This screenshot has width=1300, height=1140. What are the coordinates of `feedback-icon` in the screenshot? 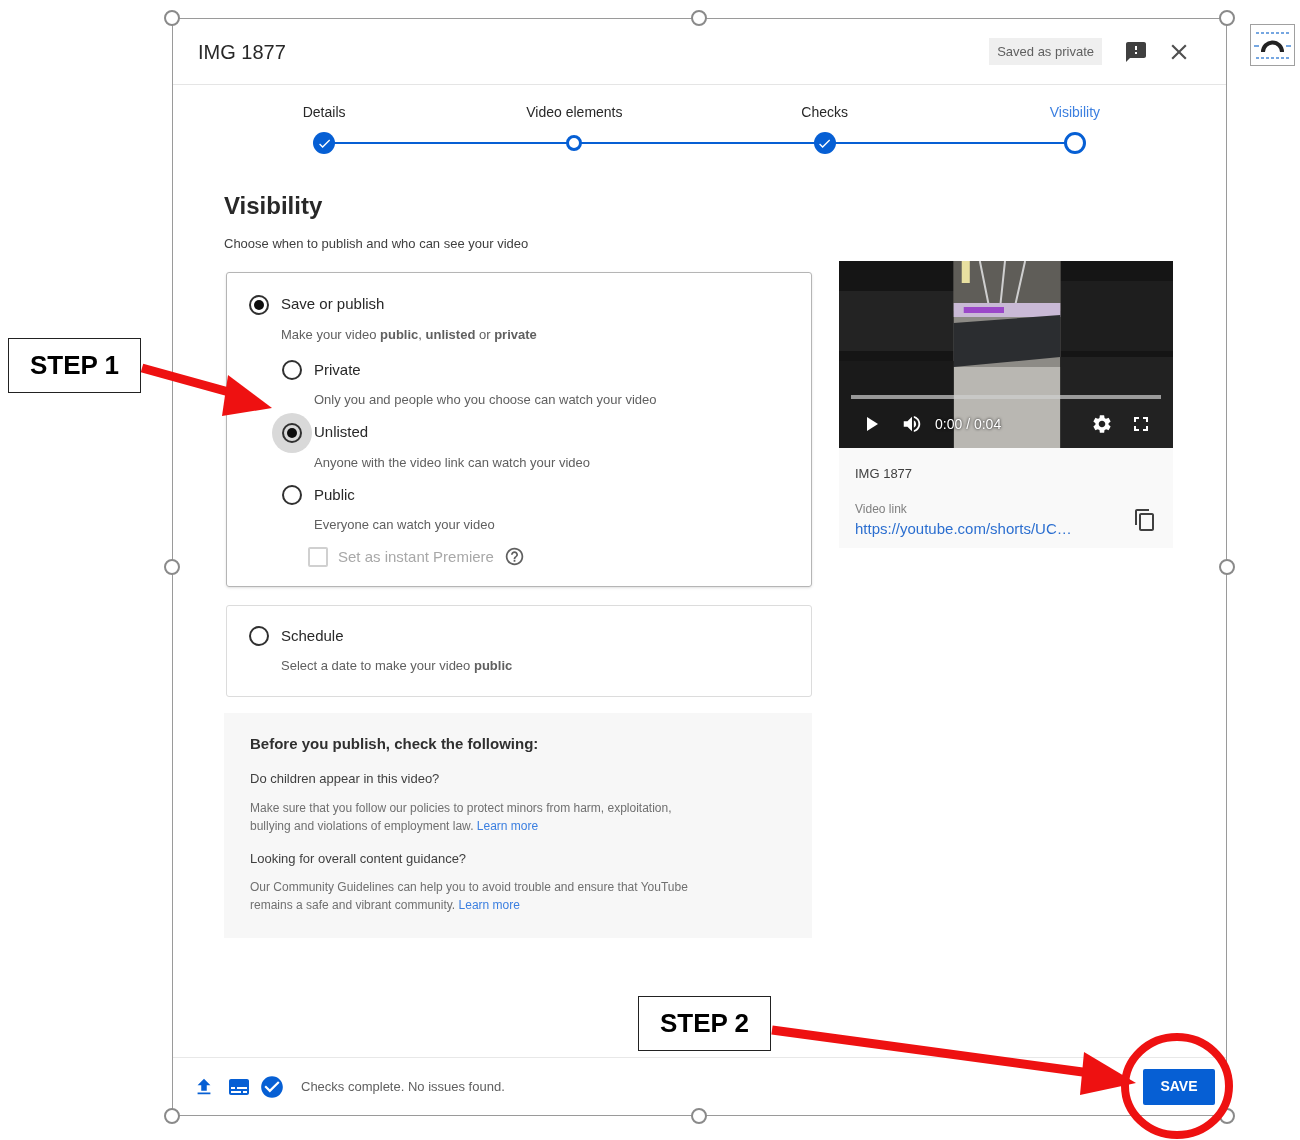 It's located at (1136, 51).